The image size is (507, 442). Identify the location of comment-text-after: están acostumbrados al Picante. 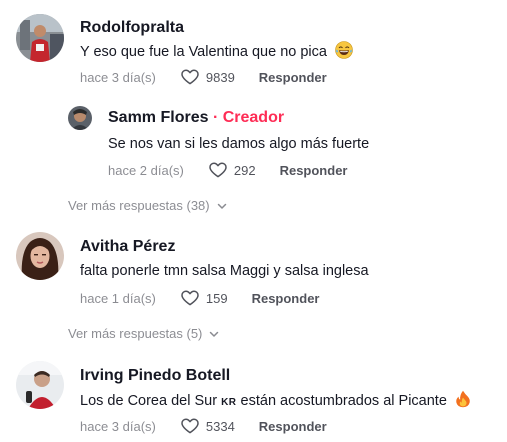
(343, 401).